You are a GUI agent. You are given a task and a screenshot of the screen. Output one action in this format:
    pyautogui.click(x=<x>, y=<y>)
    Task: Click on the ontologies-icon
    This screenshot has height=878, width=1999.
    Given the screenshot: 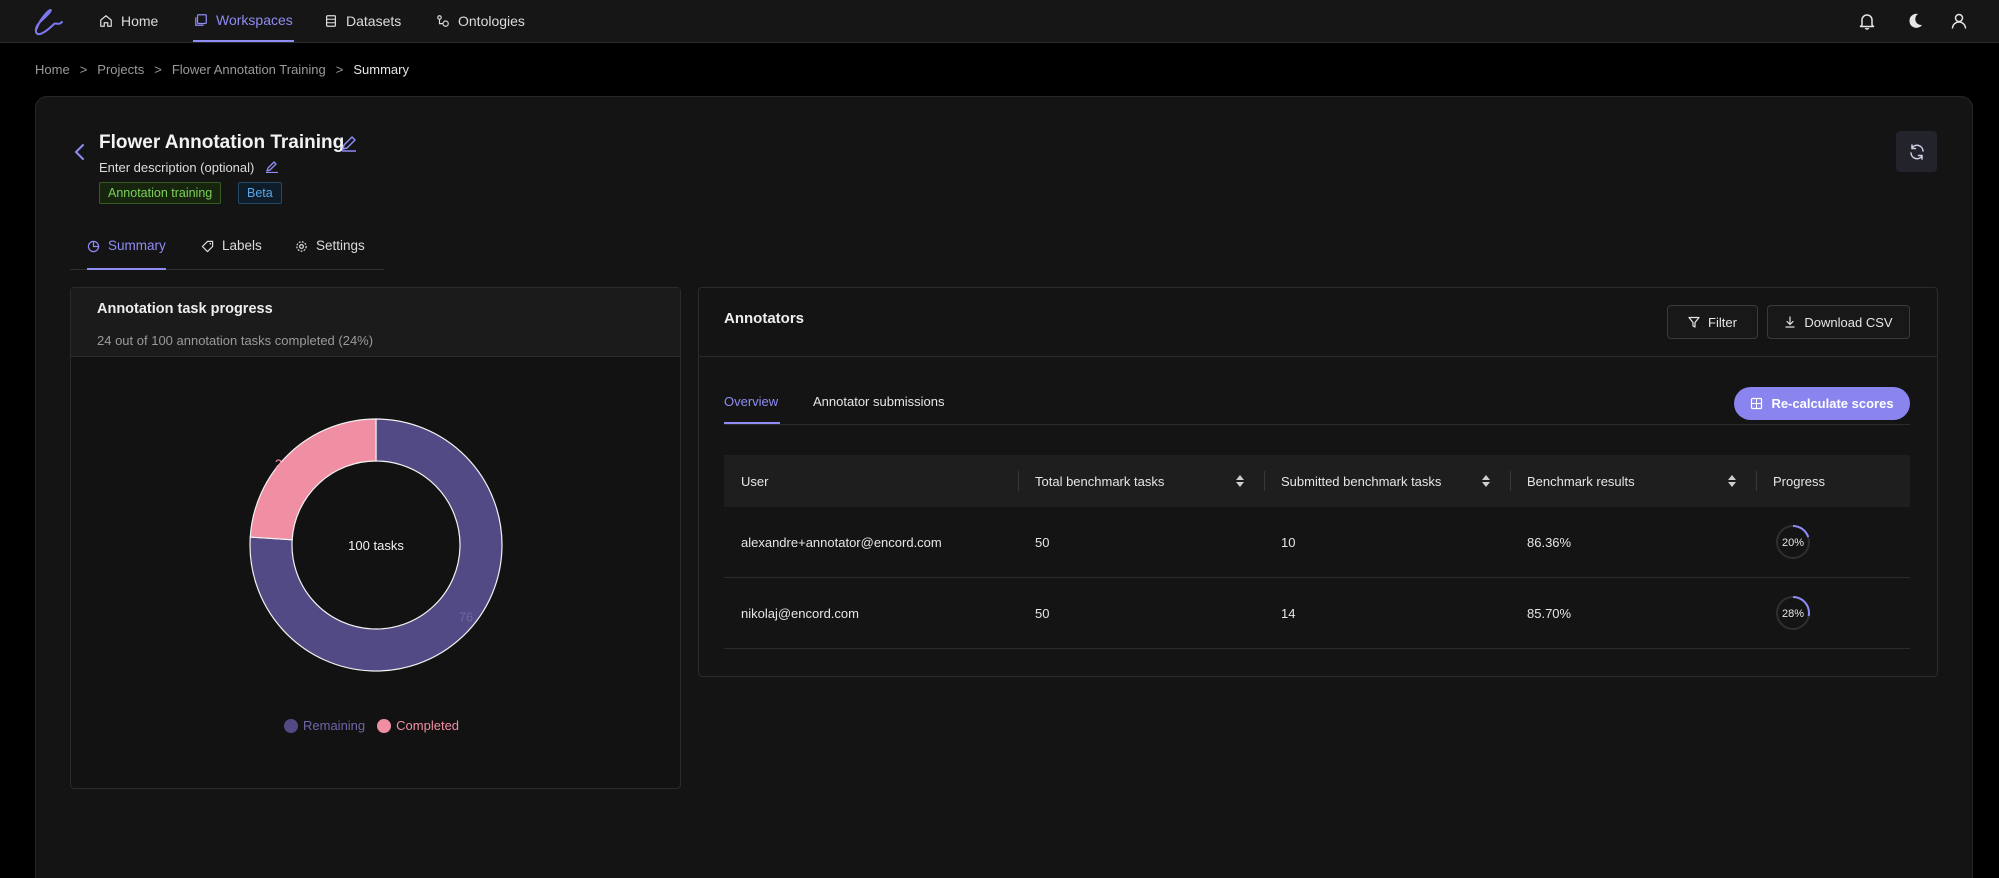 What is the action you would take?
    pyautogui.click(x=443, y=21)
    